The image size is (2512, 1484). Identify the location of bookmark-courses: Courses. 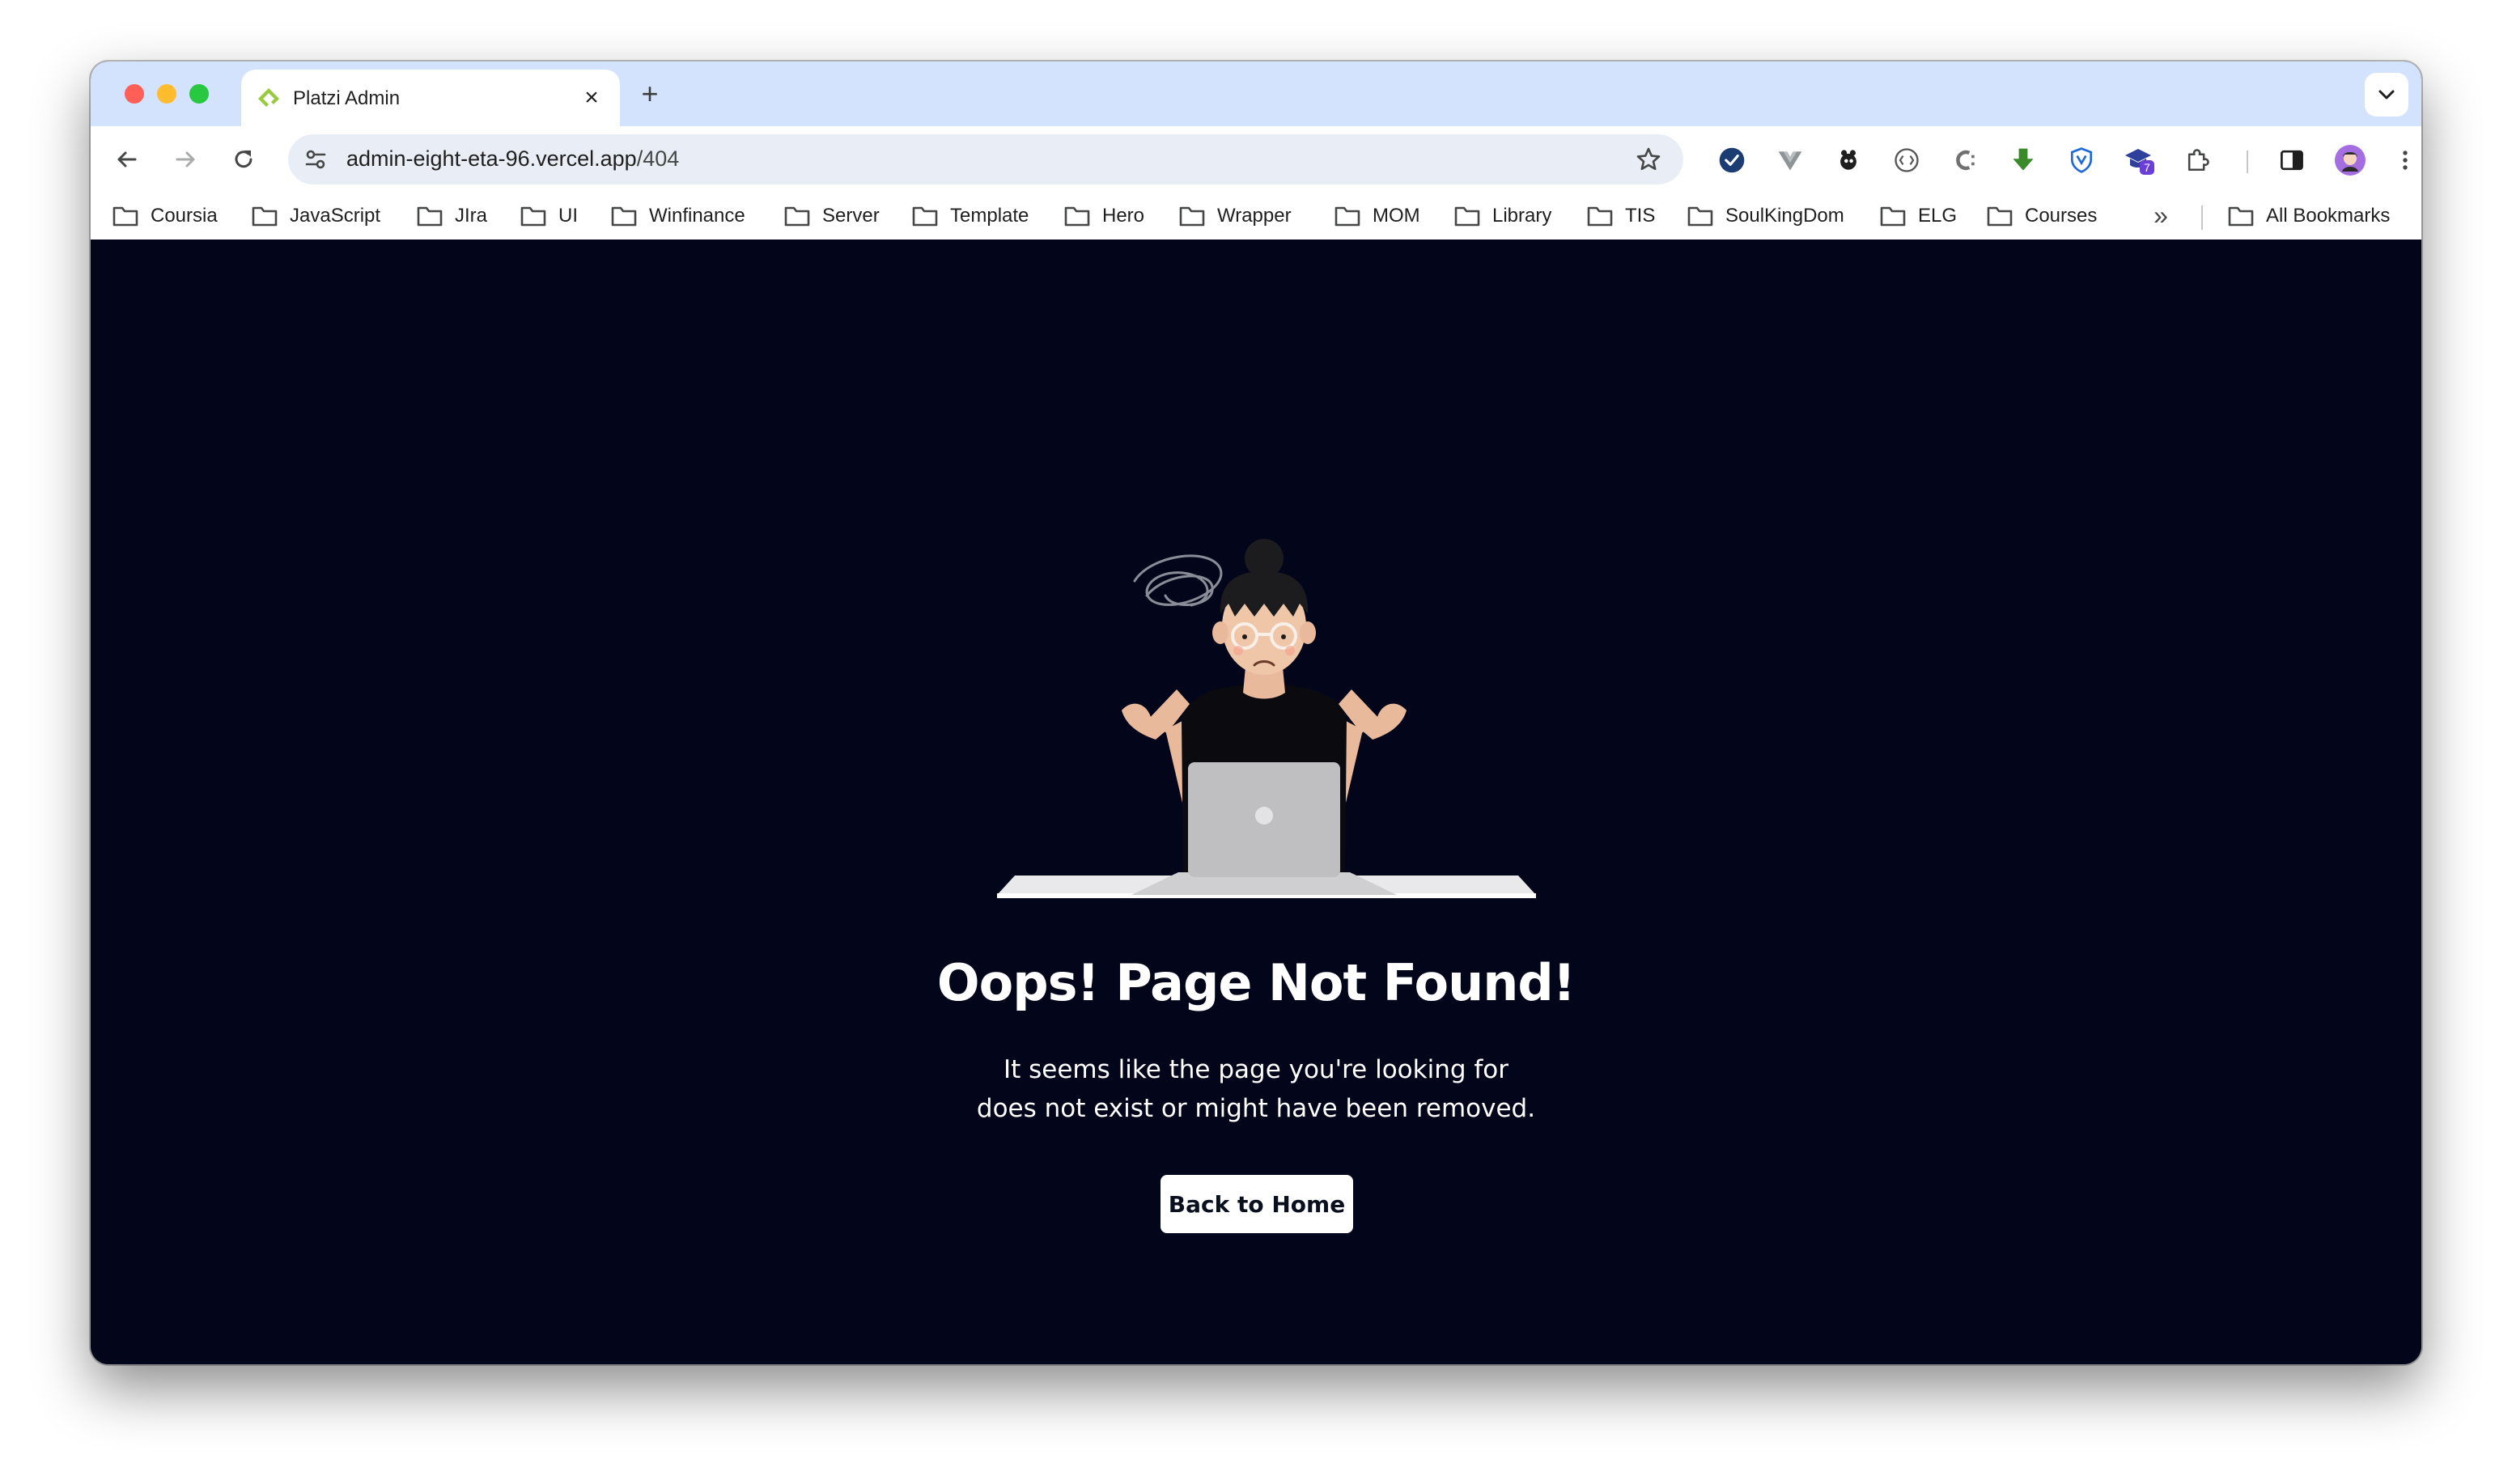
(2041, 216).